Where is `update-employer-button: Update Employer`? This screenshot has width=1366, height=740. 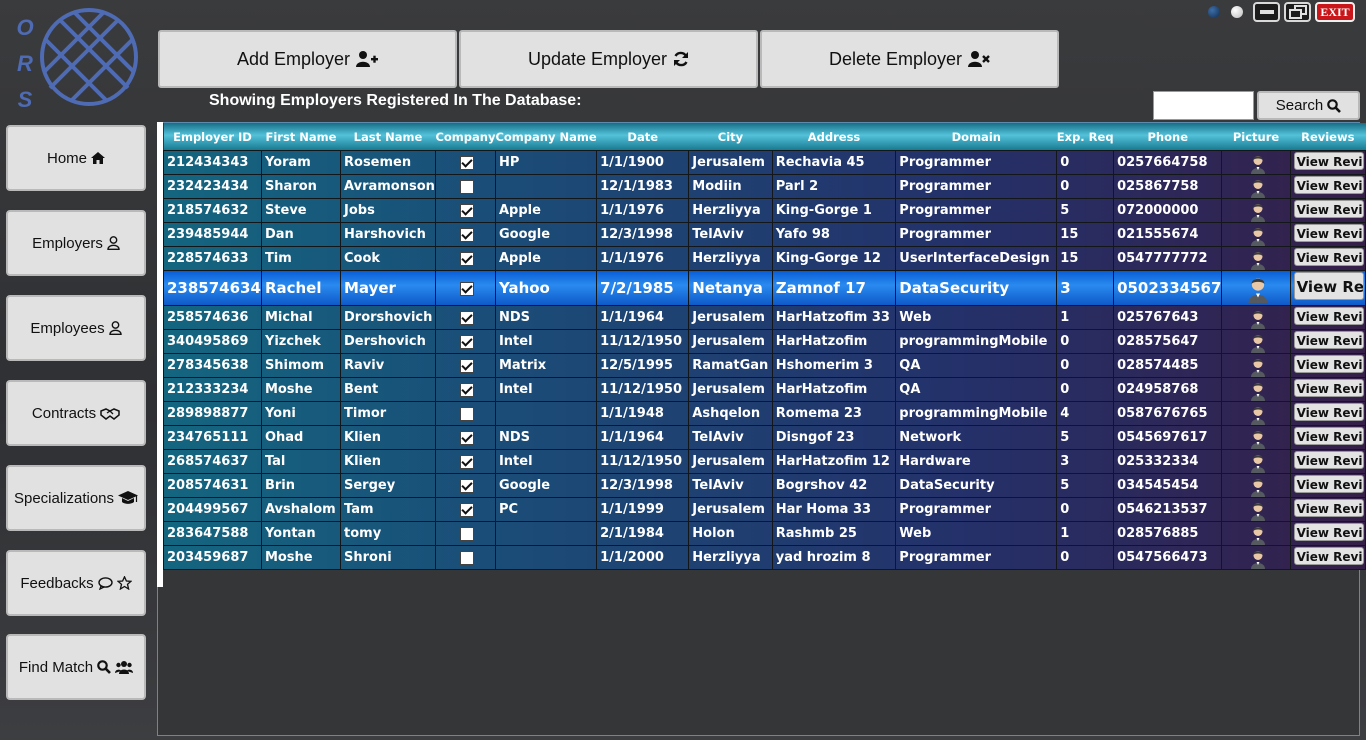
update-employer-button: Update Employer is located at coordinates (608, 59).